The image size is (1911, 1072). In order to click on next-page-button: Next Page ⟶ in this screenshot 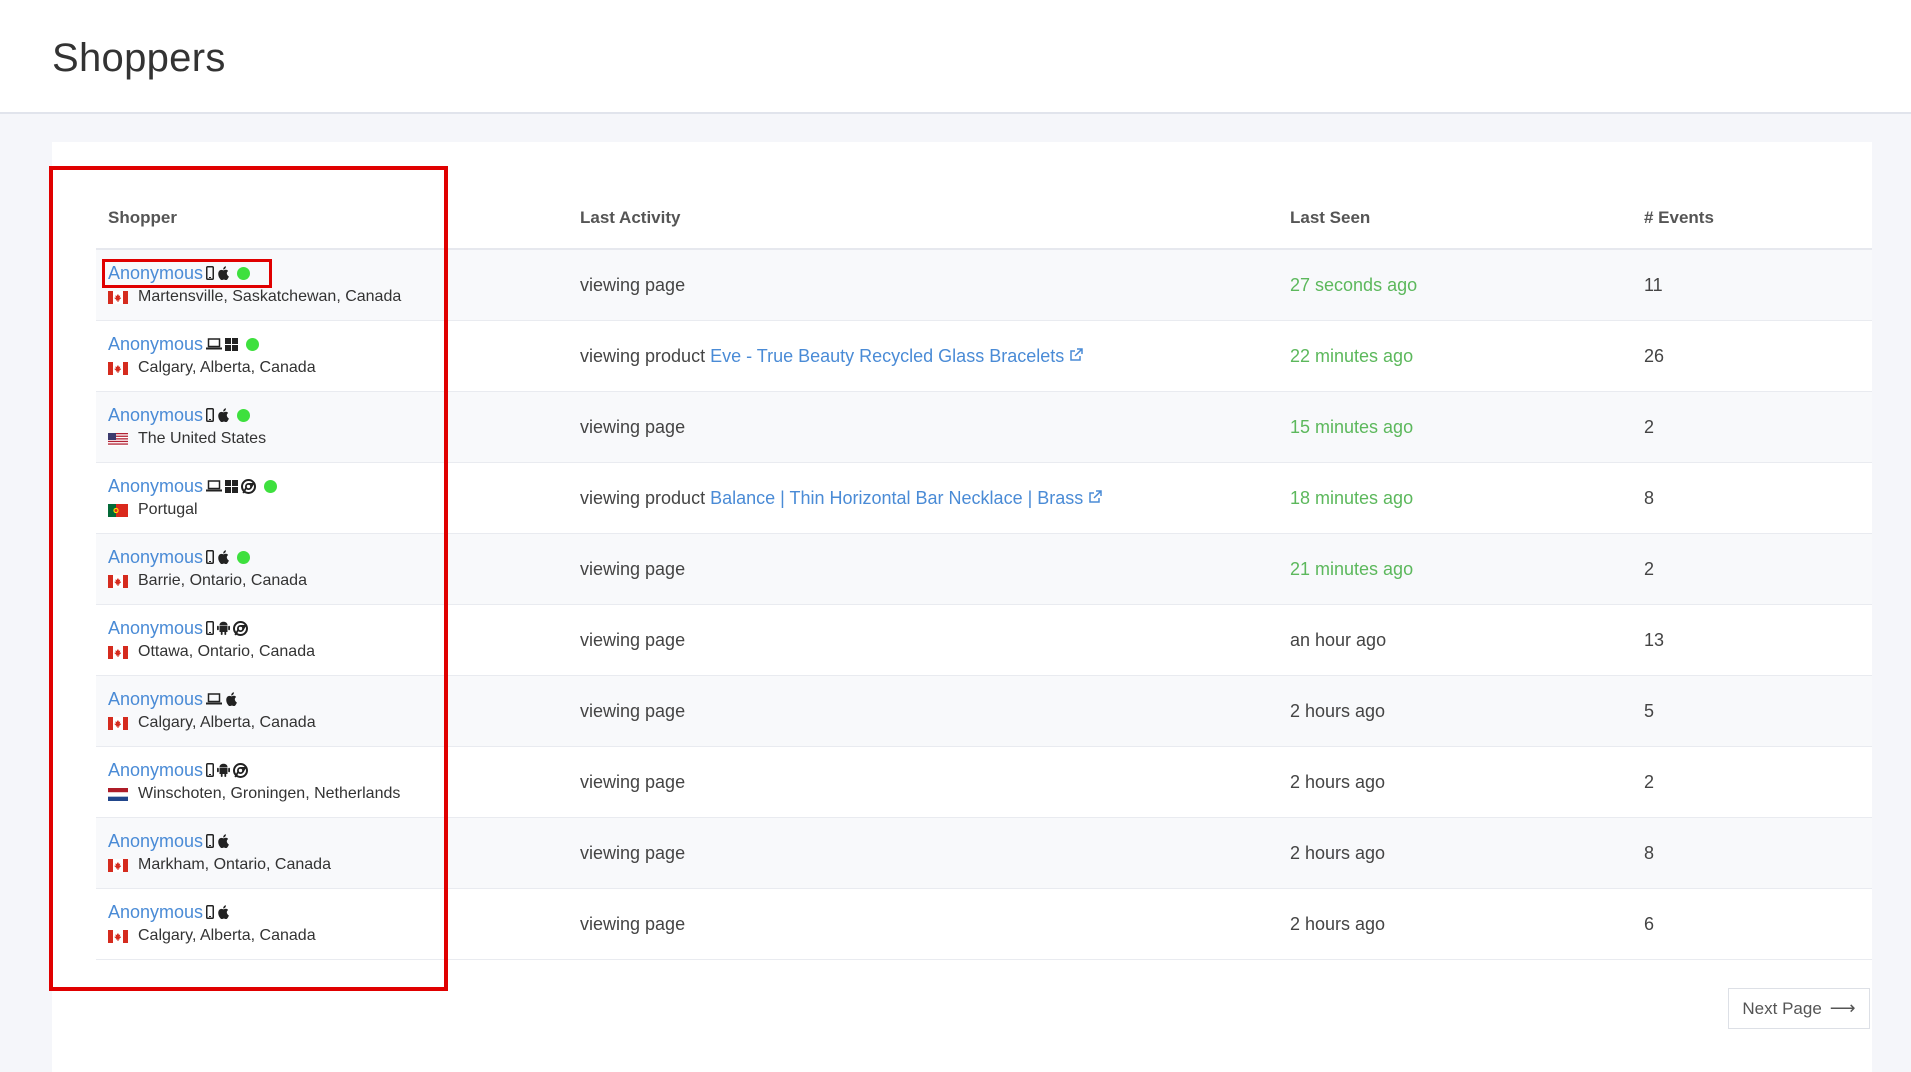, I will do `click(1799, 1008)`.